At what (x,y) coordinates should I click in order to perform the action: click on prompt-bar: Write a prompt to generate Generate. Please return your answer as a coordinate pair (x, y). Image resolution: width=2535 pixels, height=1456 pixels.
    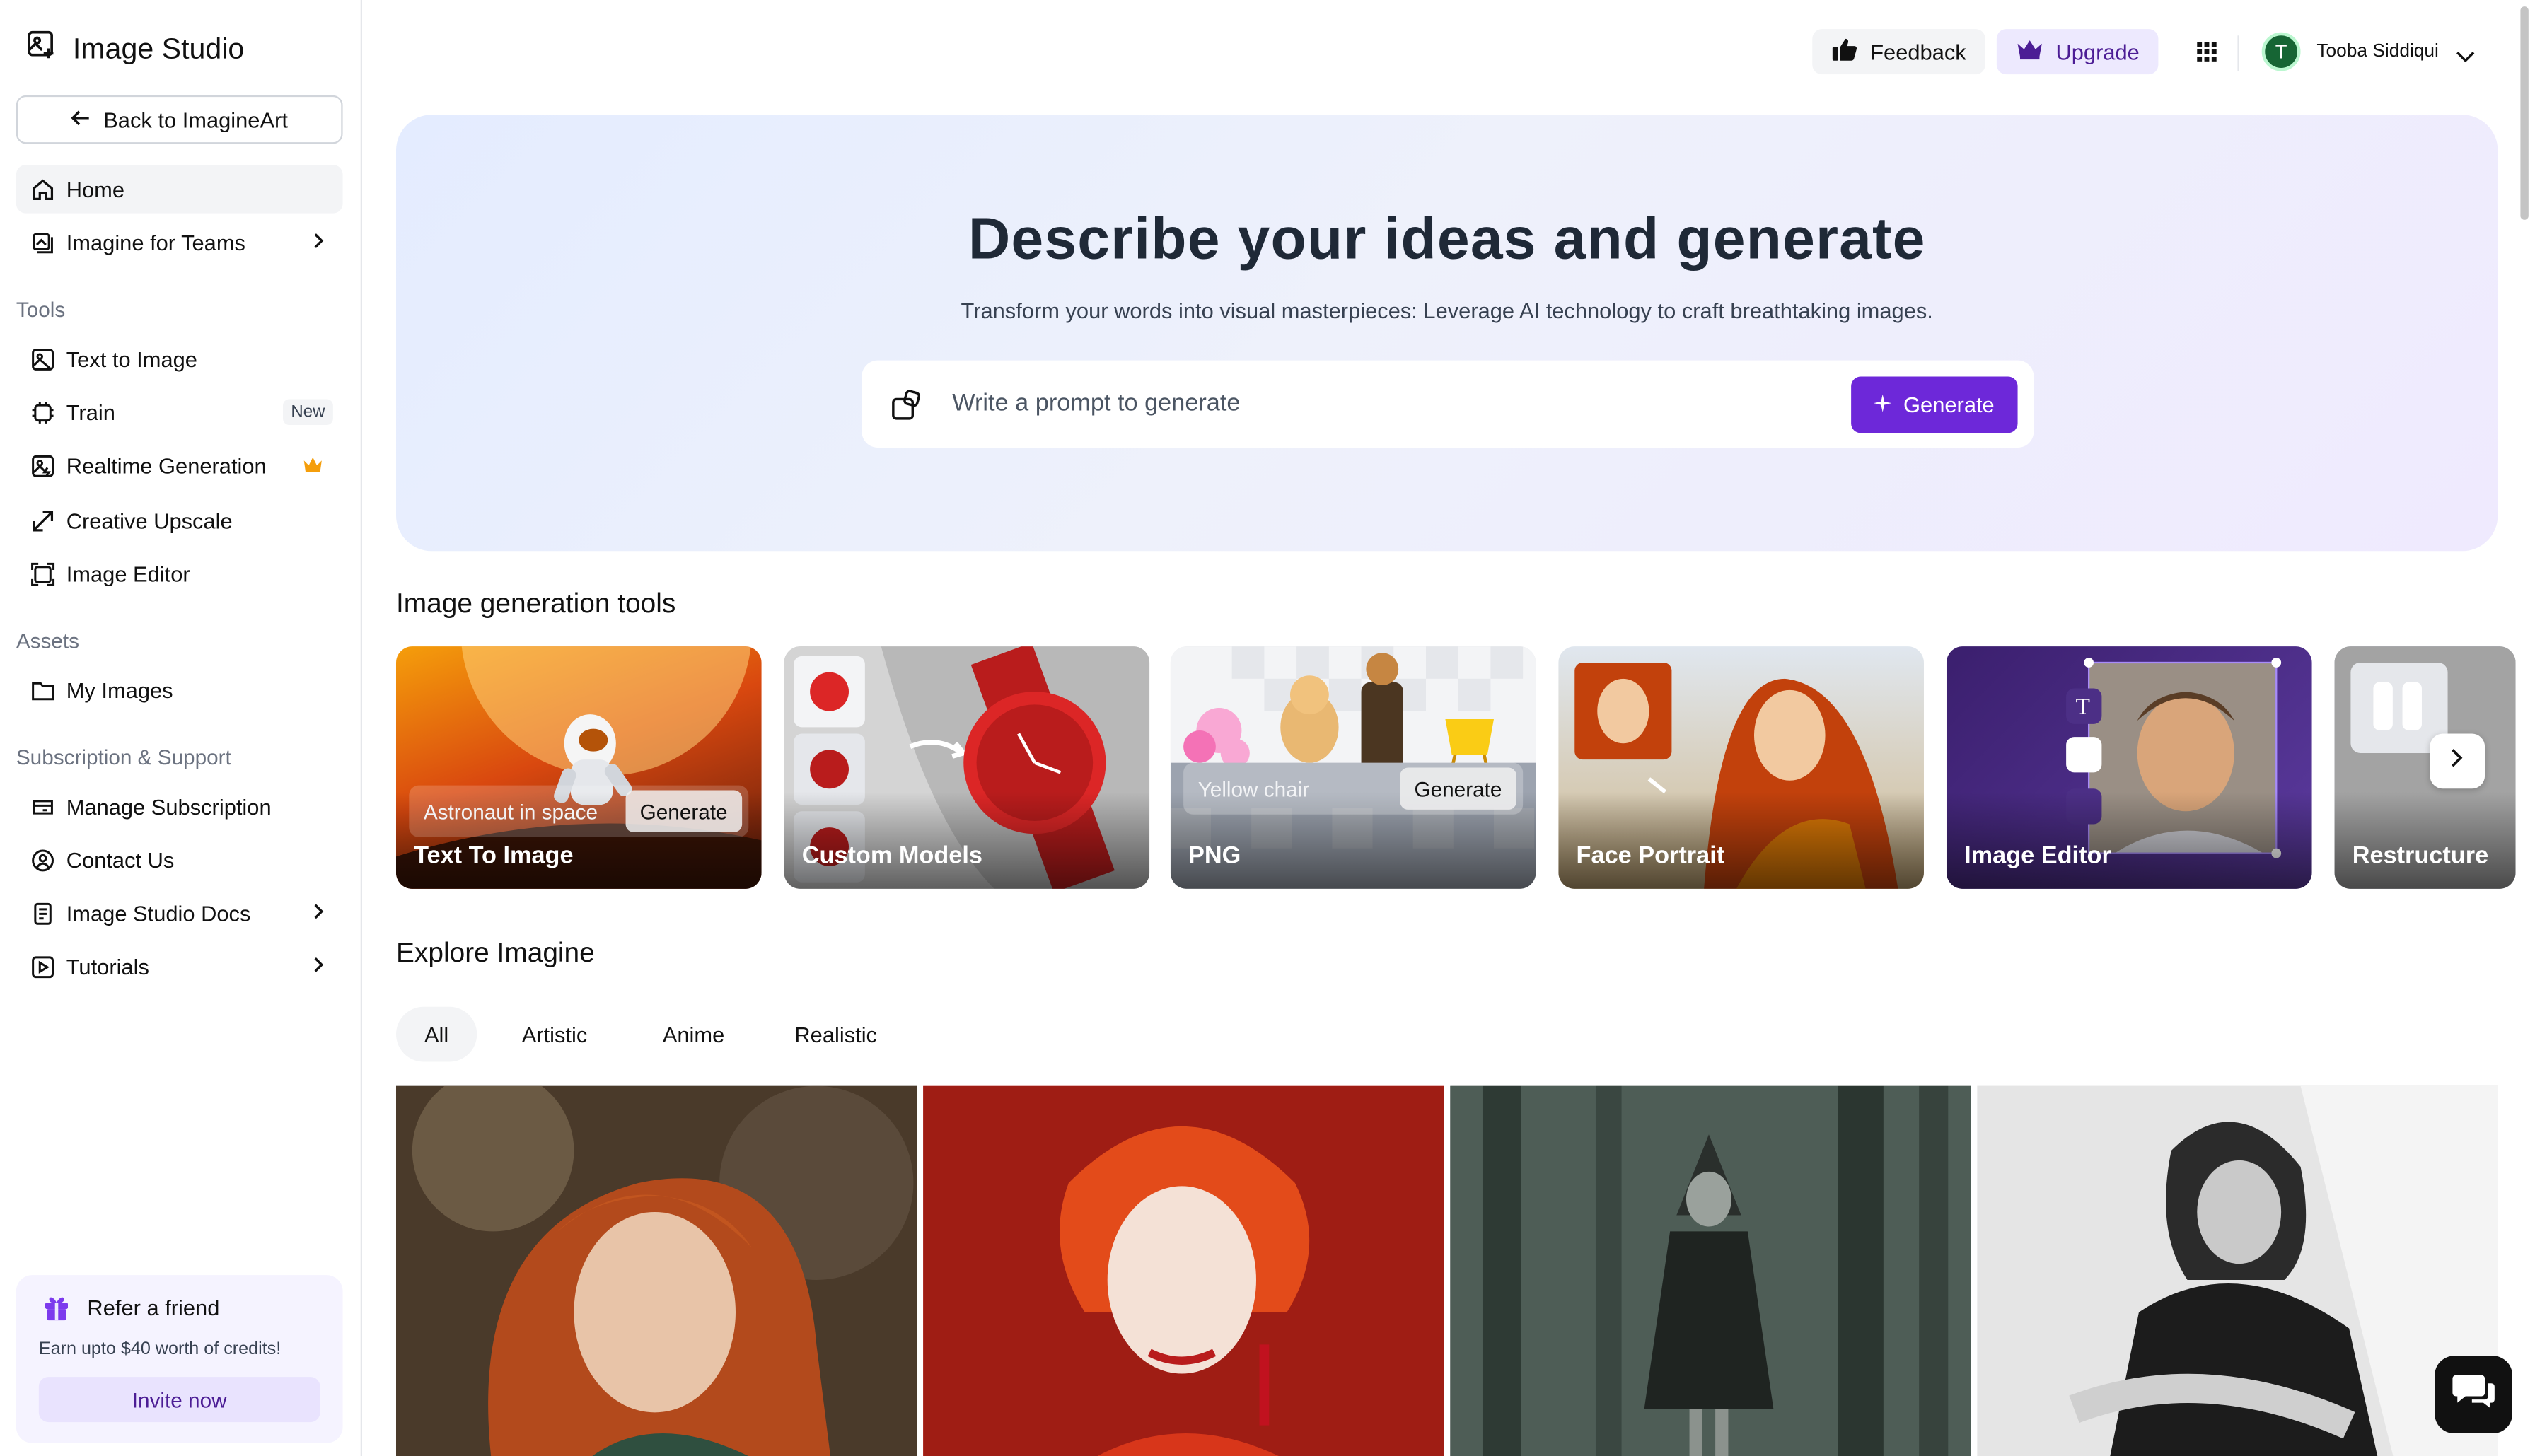
    Looking at the image, I should click on (1448, 404).